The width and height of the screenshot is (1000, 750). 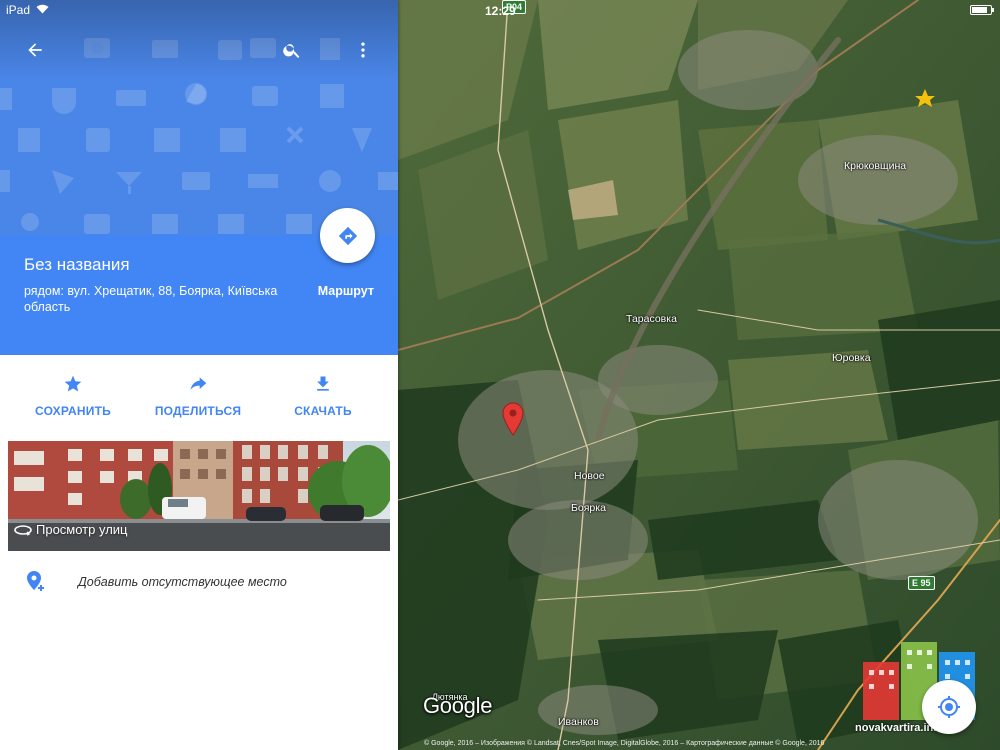 What do you see at coordinates (578, 722) in the screenshot?
I see `map-label-ivankov: Иванков` at bounding box center [578, 722].